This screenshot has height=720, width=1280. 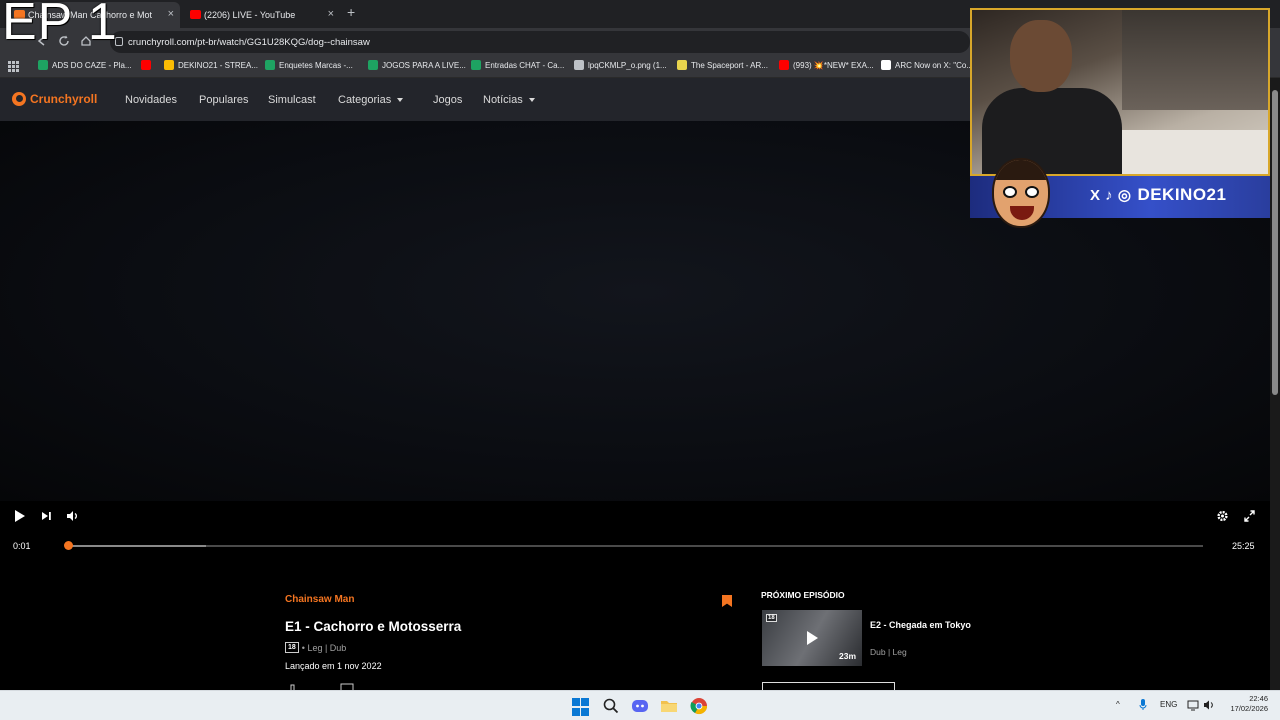 I want to click on series-link: Chainsaw Man, so click(x=319, y=599).